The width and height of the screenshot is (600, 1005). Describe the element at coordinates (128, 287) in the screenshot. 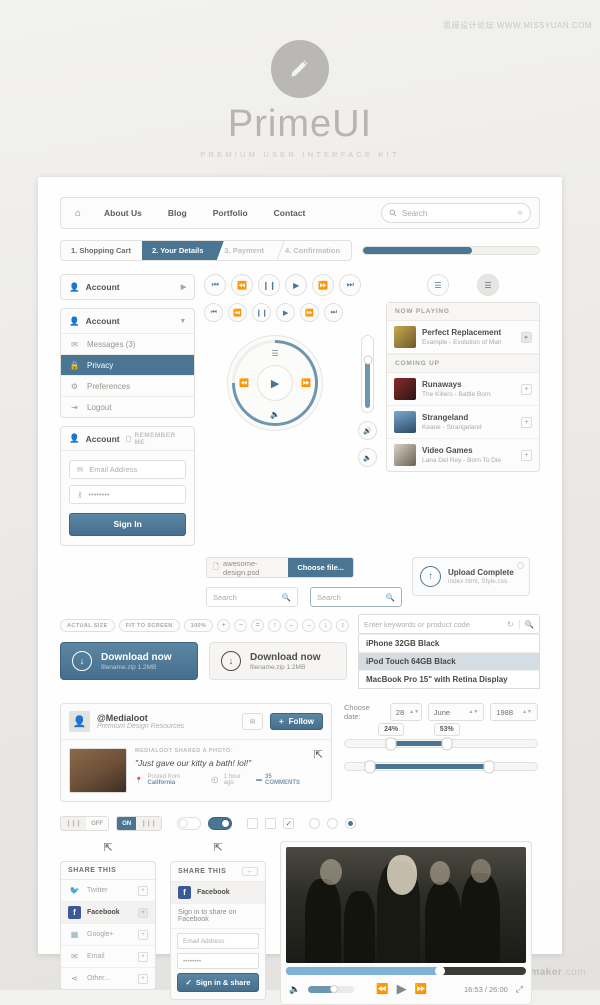

I see `account-dropdown-collapsed: 👤 Account ▶` at that location.